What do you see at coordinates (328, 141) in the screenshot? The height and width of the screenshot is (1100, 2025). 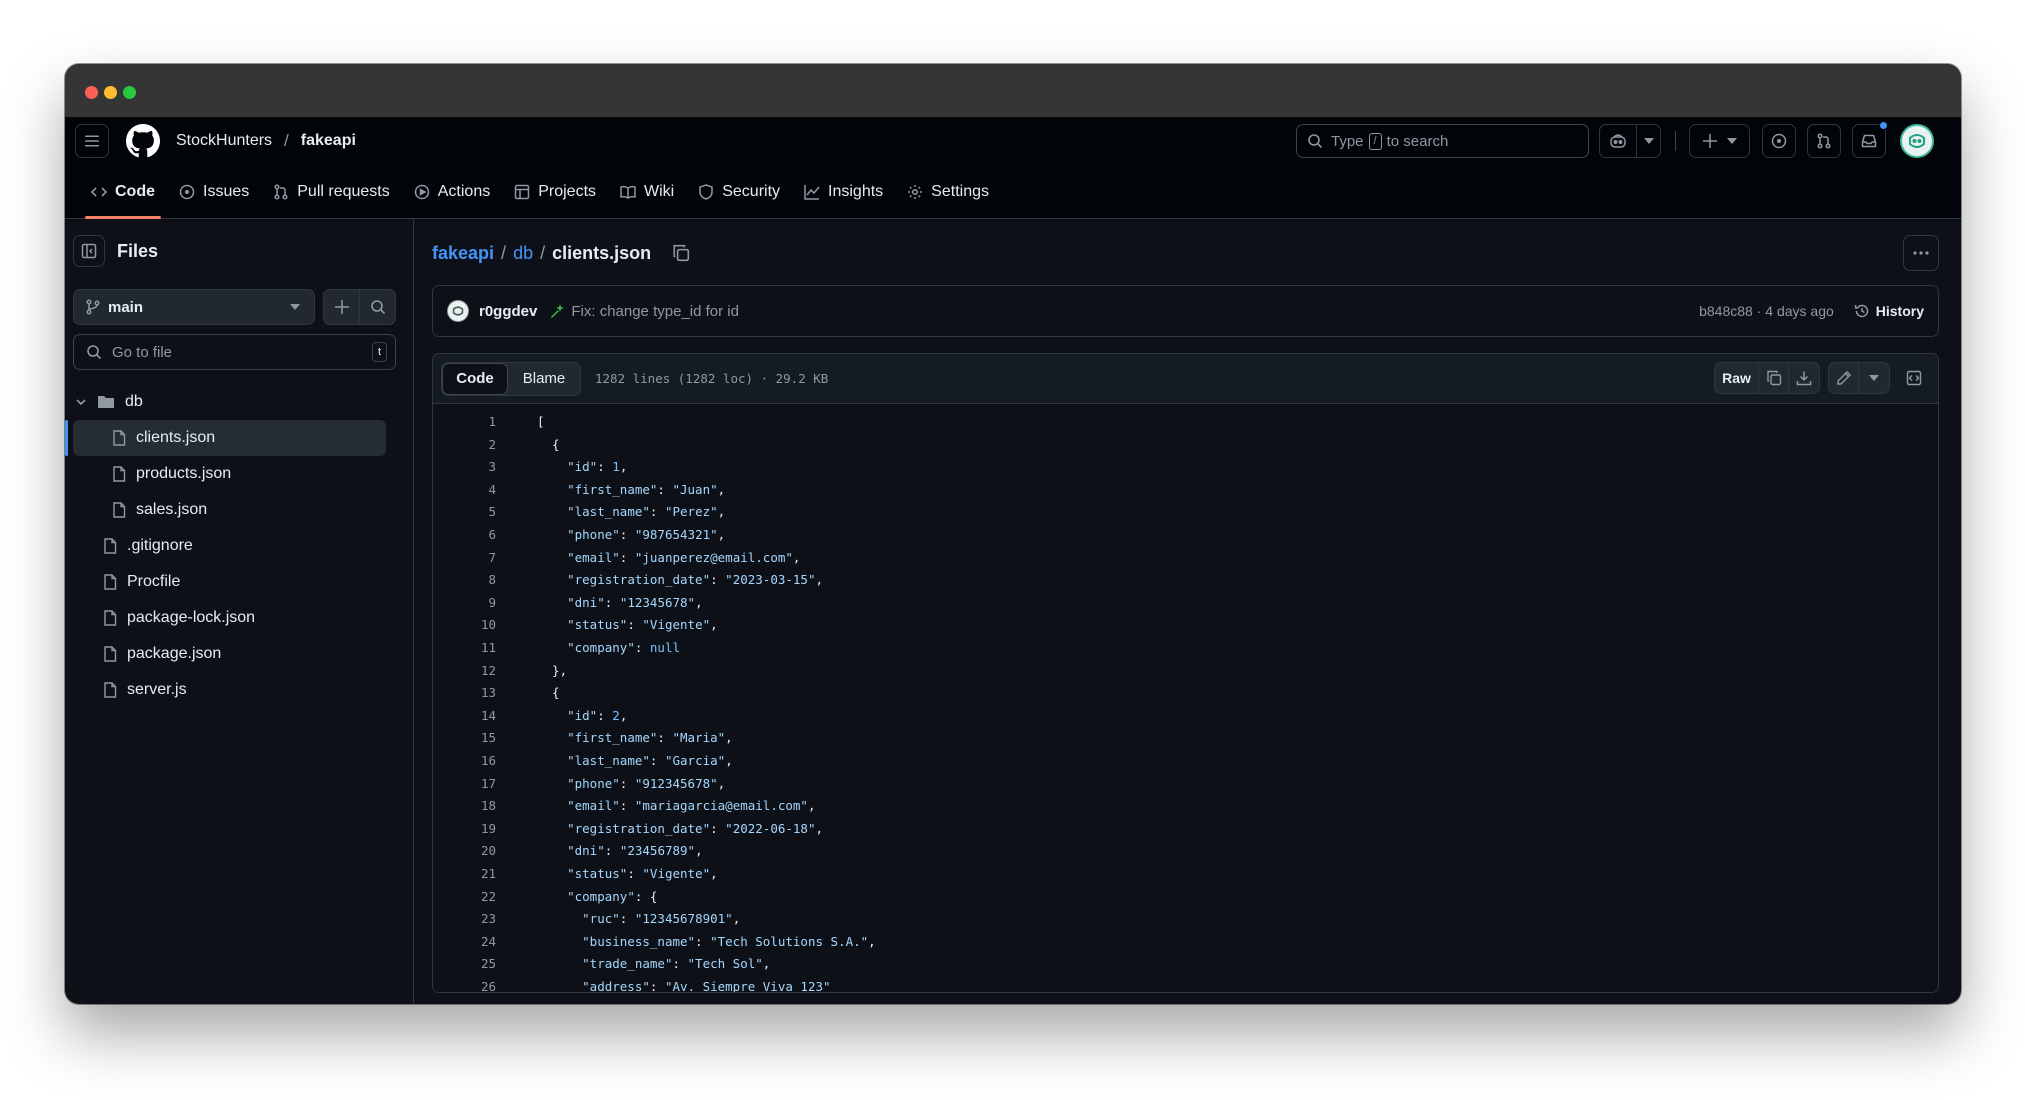 I see `repo-name-link: fakeapi` at bounding box center [328, 141].